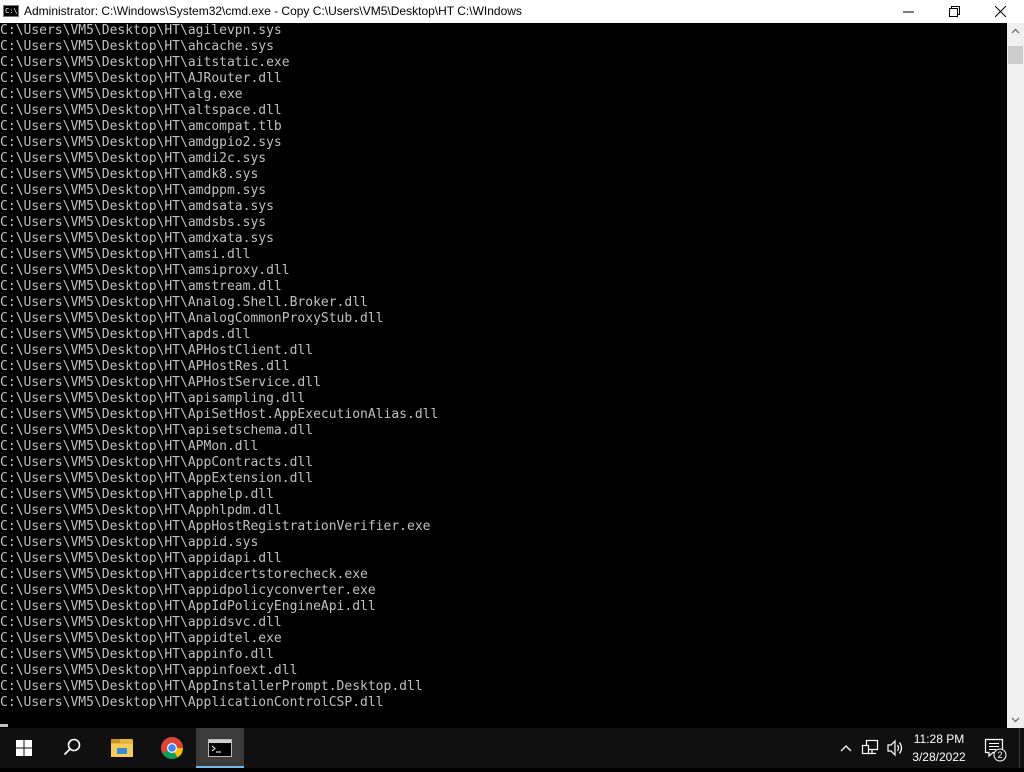 This screenshot has width=1024, height=772. I want to click on notification-count-badge: 2, so click(1000, 755).